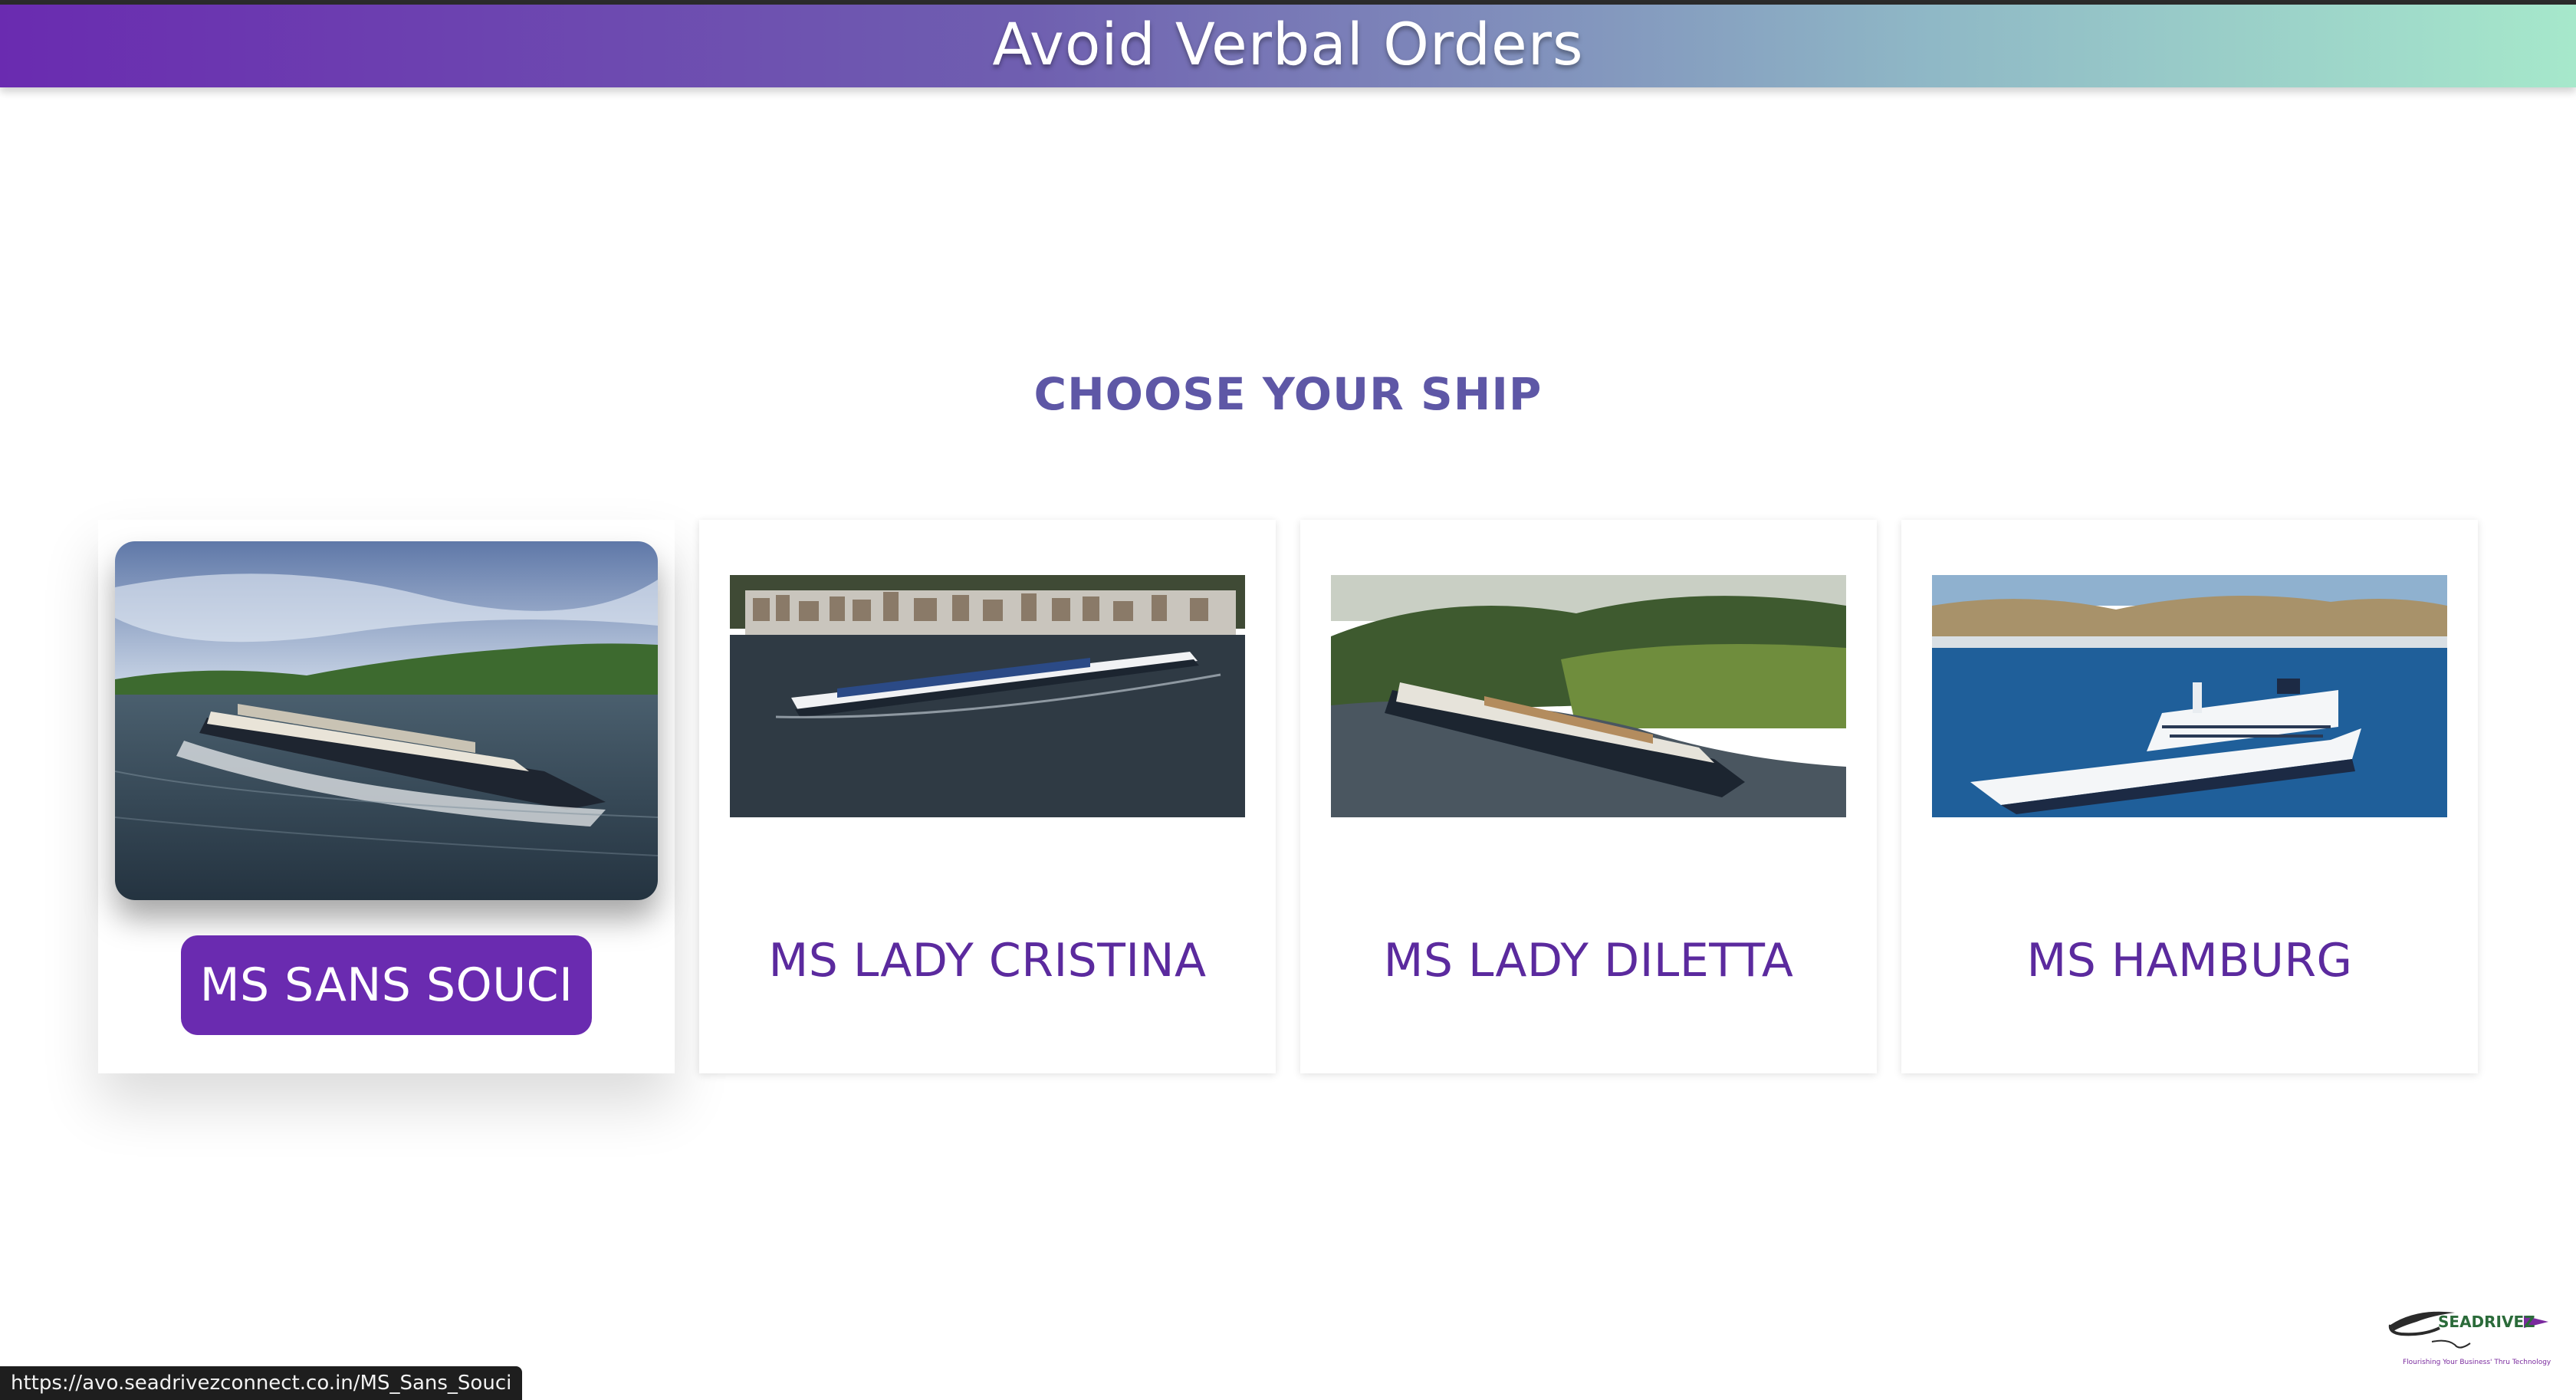  I want to click on page-title: Avoid Verbal Orders, so click(1288, 43).